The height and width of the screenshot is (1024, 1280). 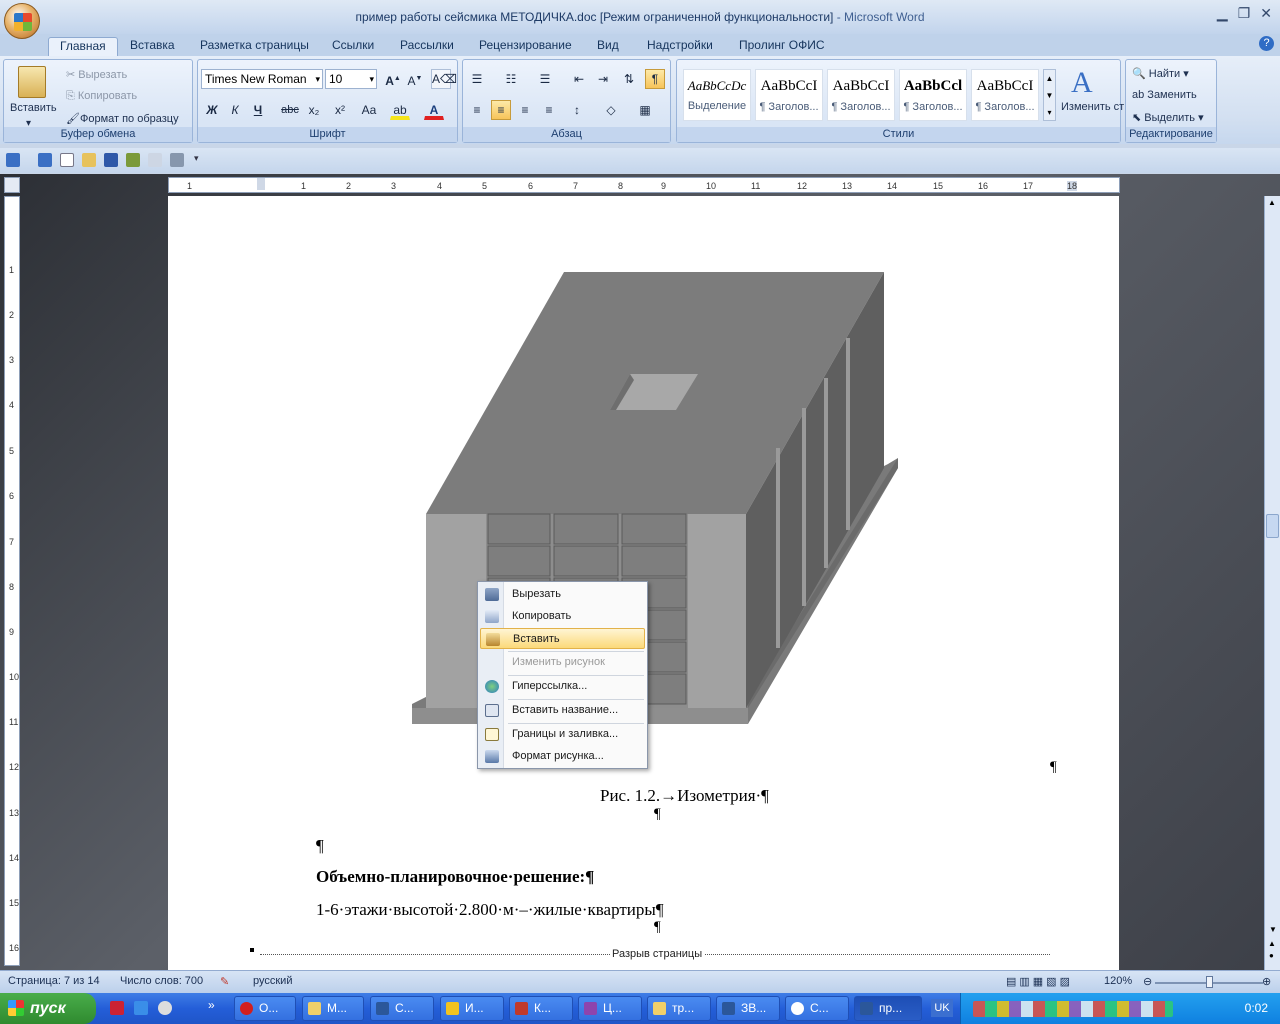 I want to click on tab-selector, so click(x=12, y=185).